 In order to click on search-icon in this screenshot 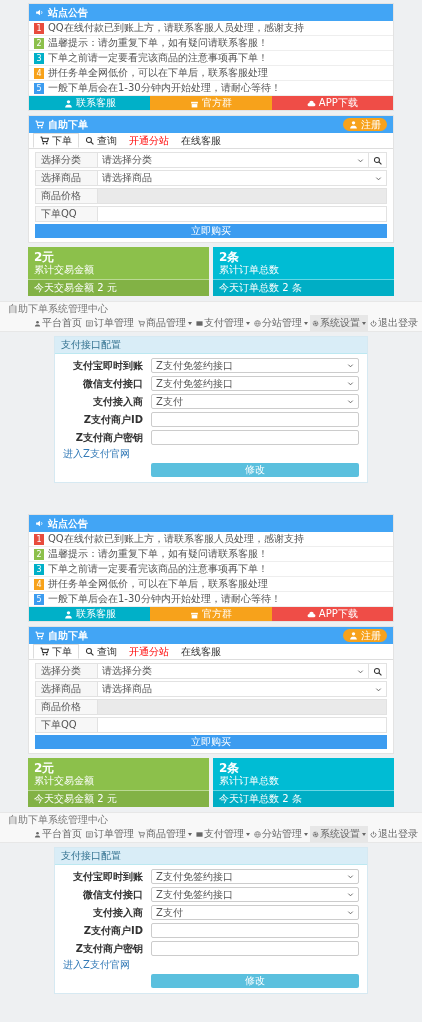, I will do `click(89, 651)`.